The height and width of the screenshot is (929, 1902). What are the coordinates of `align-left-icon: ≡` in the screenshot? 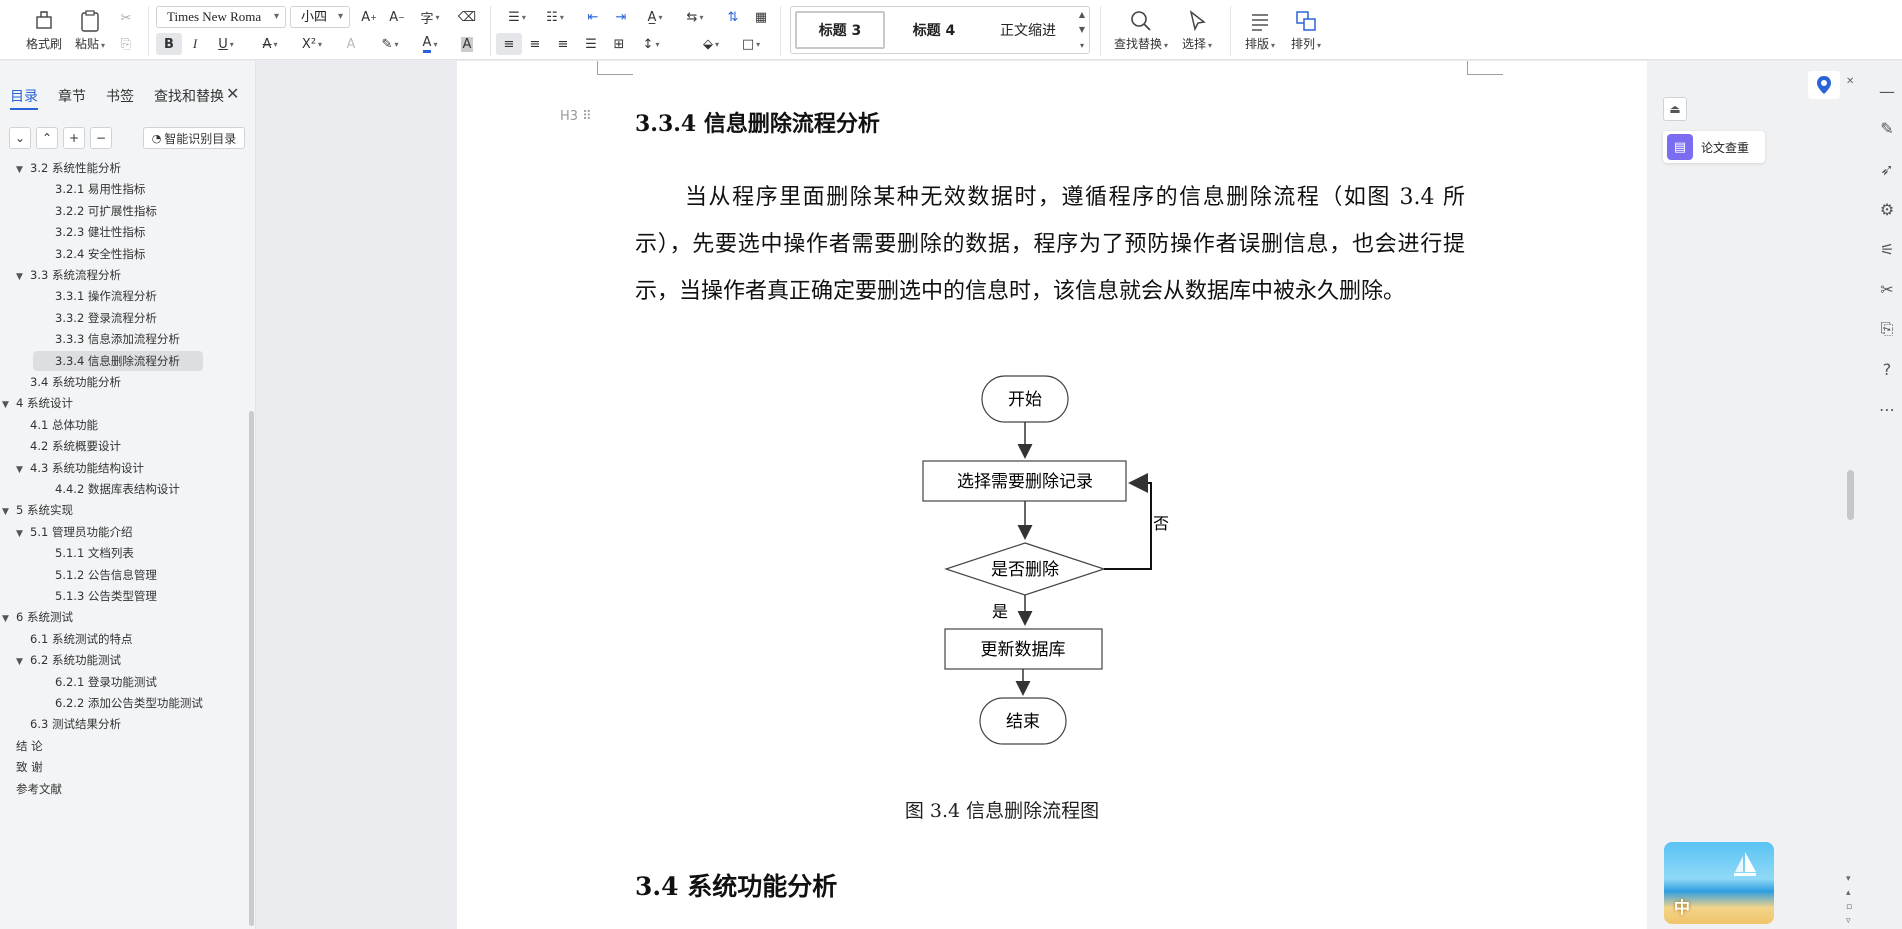 It's located at (509, 44).